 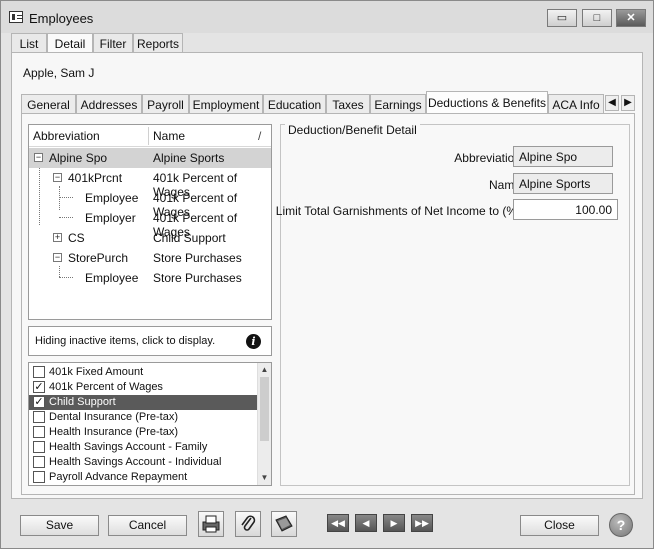 I want to click on tree-row: Employee 401k Percent of Wages, so click(x=150, y=203).